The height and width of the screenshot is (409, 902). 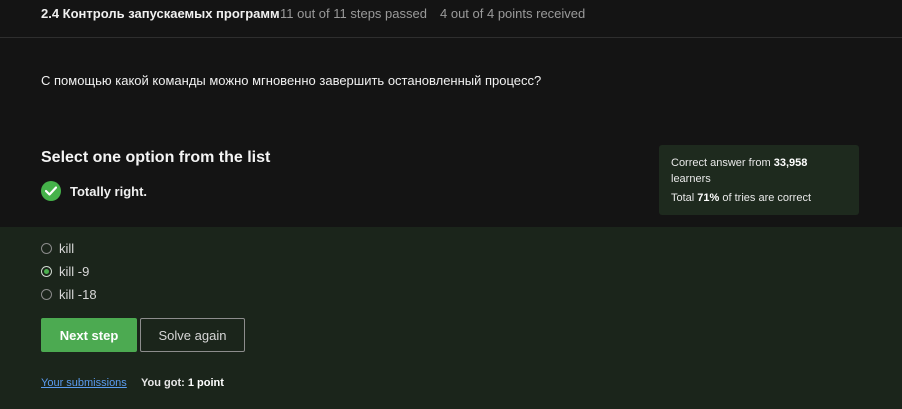 I want to click on correct-prefix: Correct answer from, so click(x=722, y=163).